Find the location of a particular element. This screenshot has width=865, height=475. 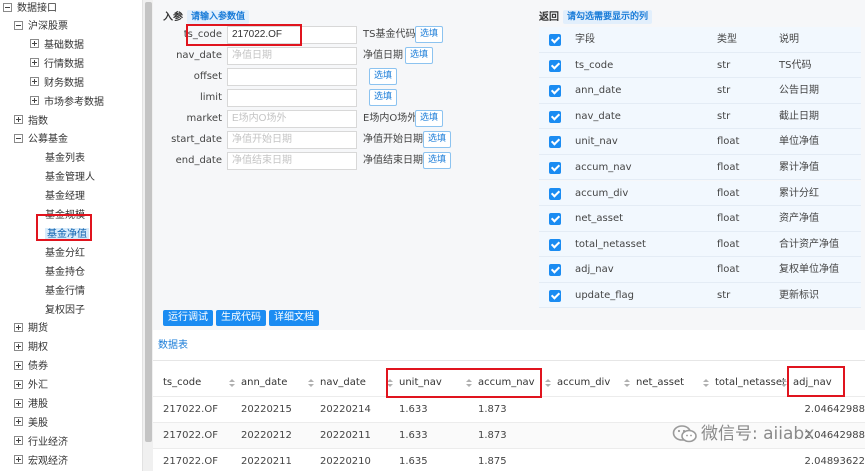

tree-item-label: 行情数据 is located at coordinates (64, 64).